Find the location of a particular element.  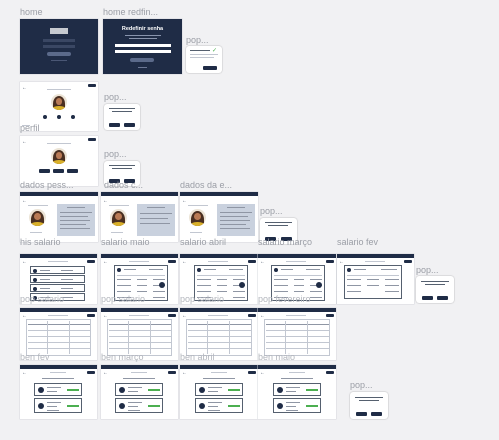

frame-label-his-salario: his salario is located at coordinates (40, 242).